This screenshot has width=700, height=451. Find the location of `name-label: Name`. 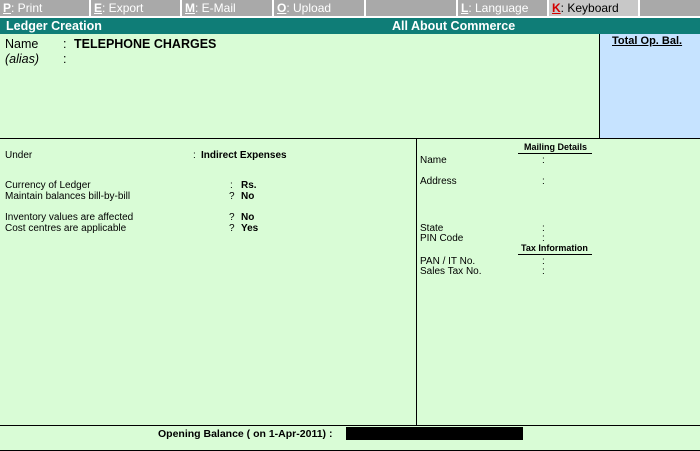

name-label: Name is located at coordinates (22, 44).